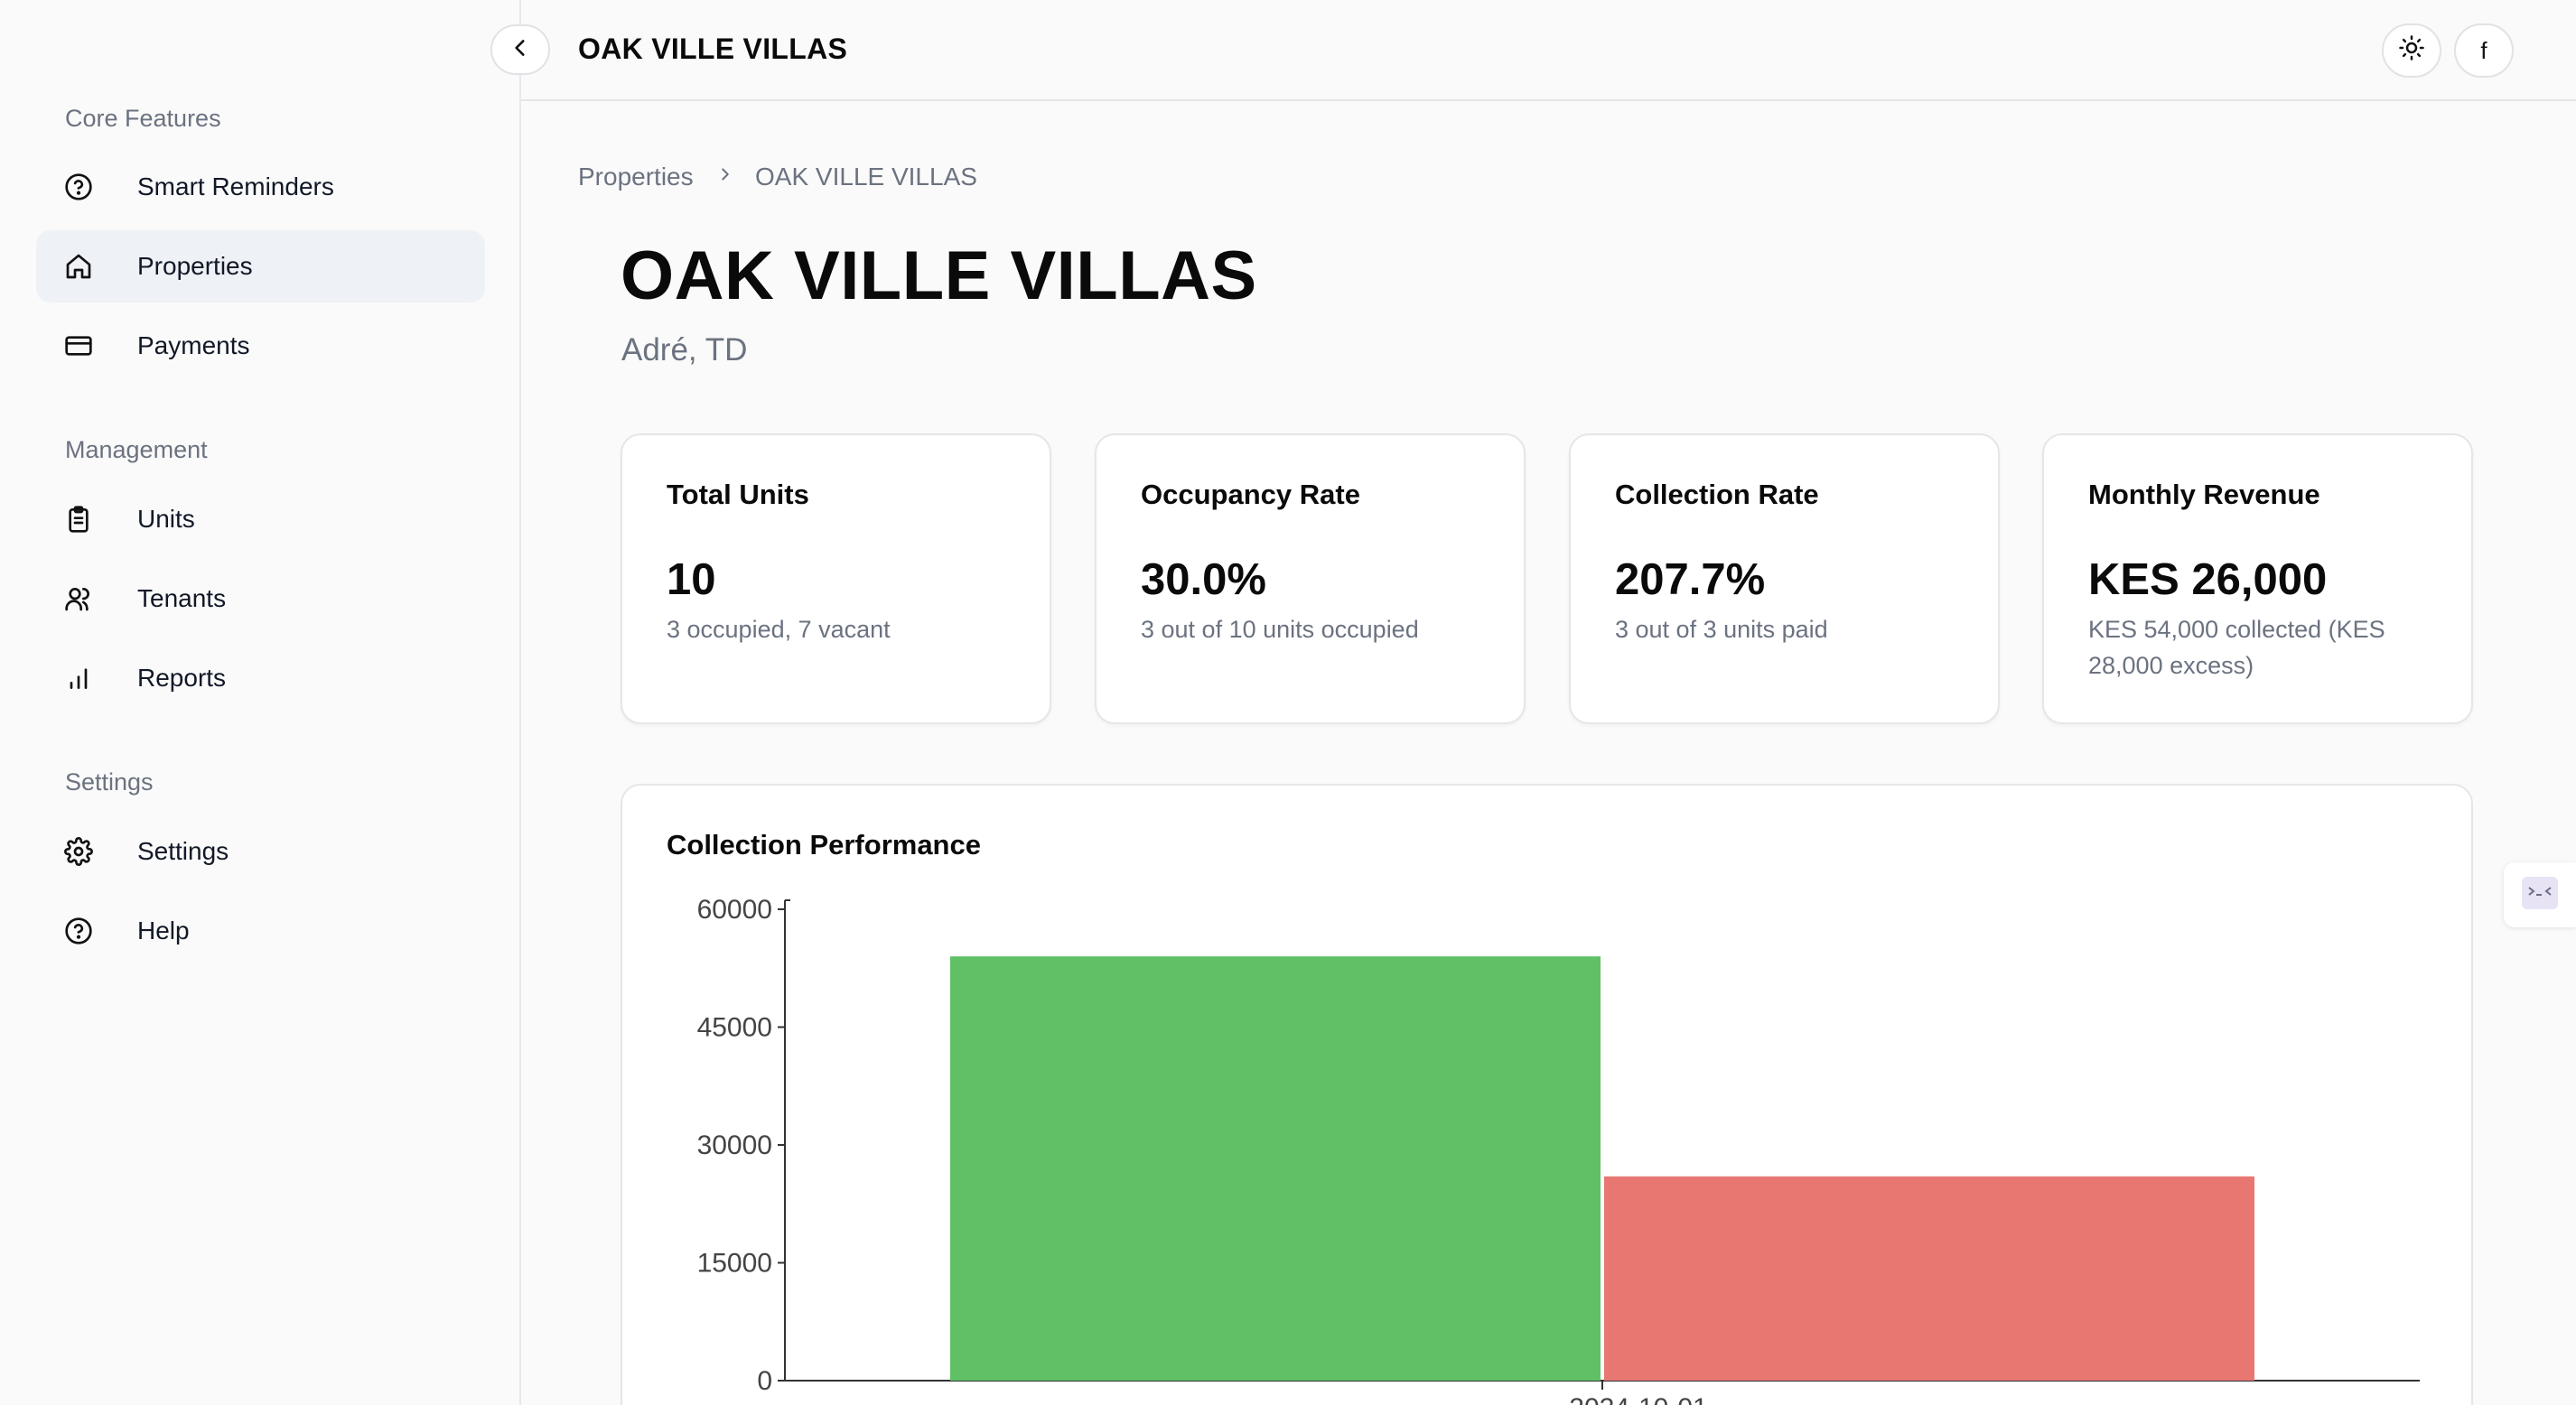 The image size is (2576, 1405). What do you see at coordinates (166, 519) in the screenshot?
I see `sidebar-item-label: Units` at bounding box center [166, 519].